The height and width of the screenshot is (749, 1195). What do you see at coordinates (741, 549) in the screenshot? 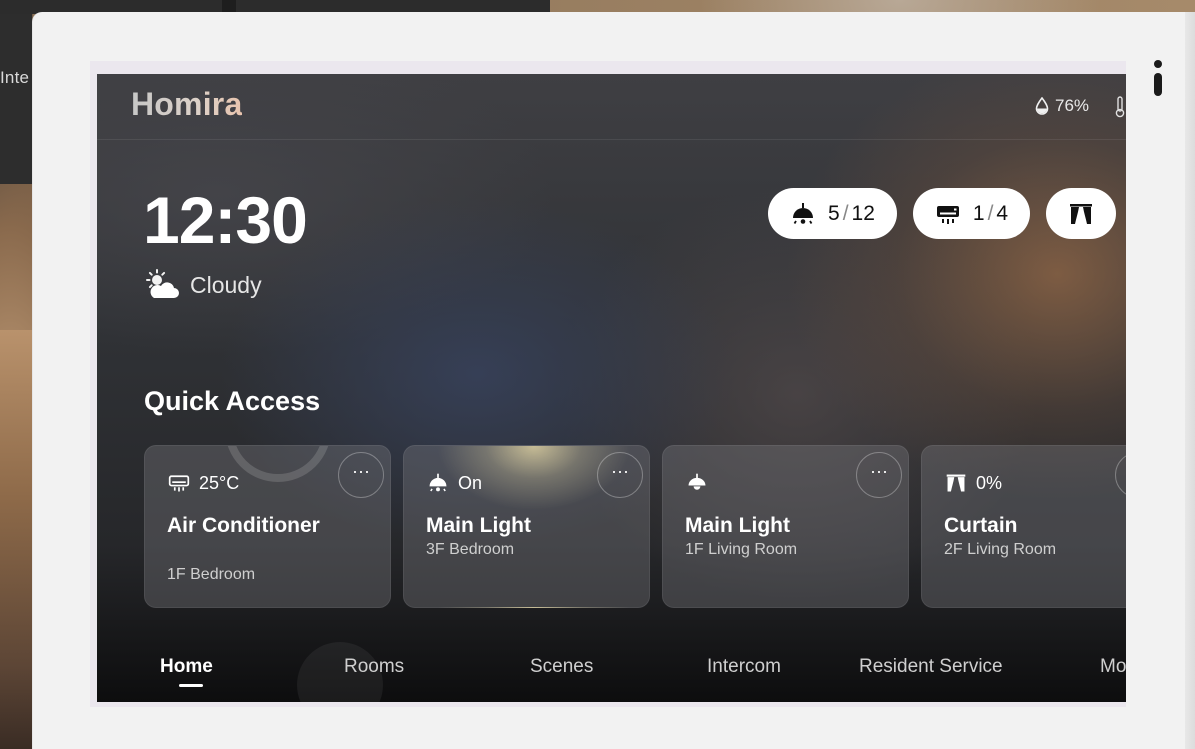
I see `card-room-name: 1F Living Room` at bounding box center [741, 549].